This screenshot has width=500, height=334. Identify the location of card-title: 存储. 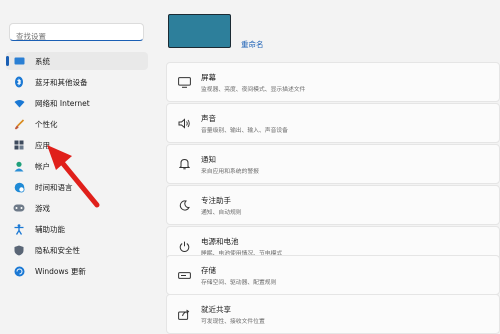
(208, 270).